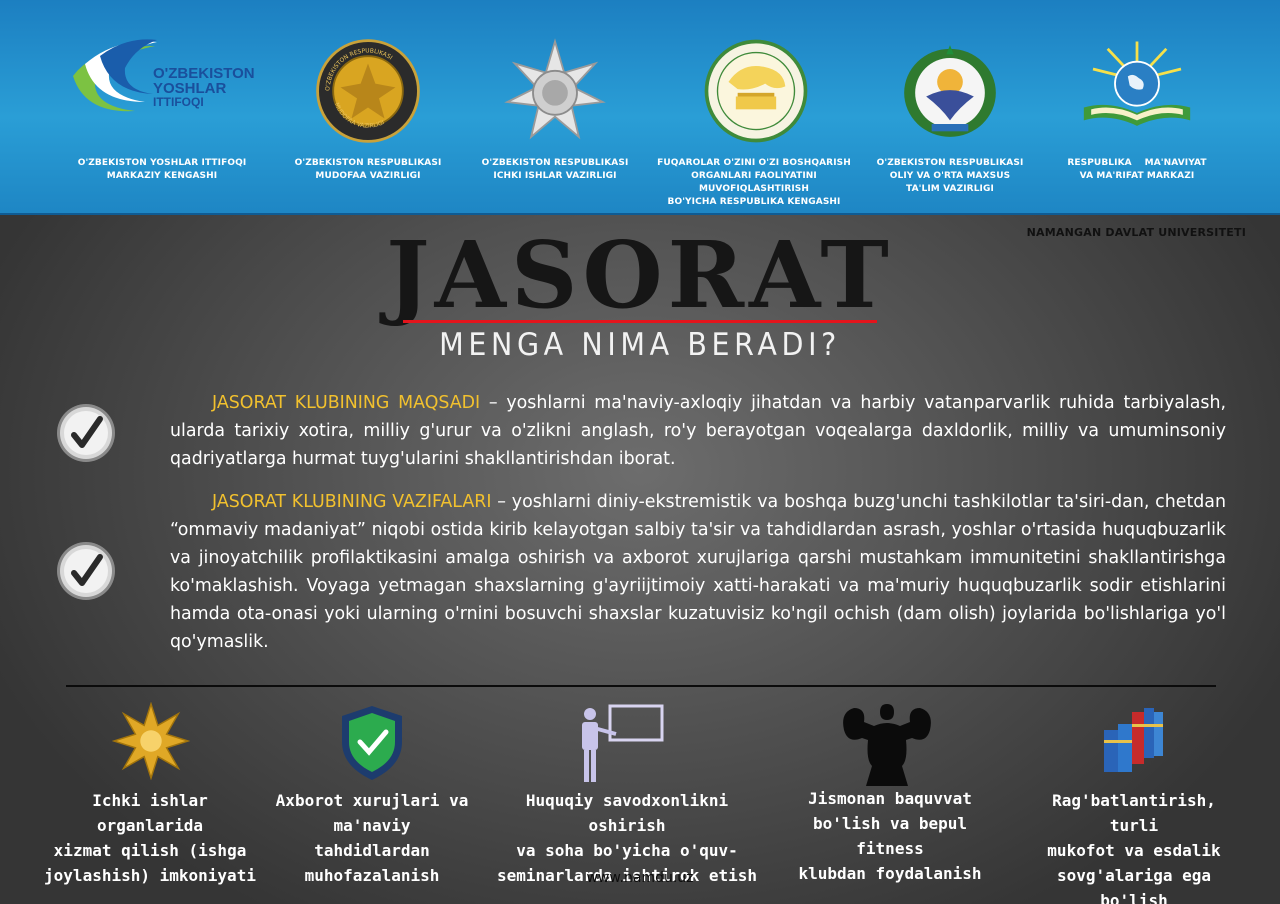 This screenshot has width=1280, height=904. I want to click on section-heading: JASORAT KLUBINING VAZIFALARI, so click(352, 502).